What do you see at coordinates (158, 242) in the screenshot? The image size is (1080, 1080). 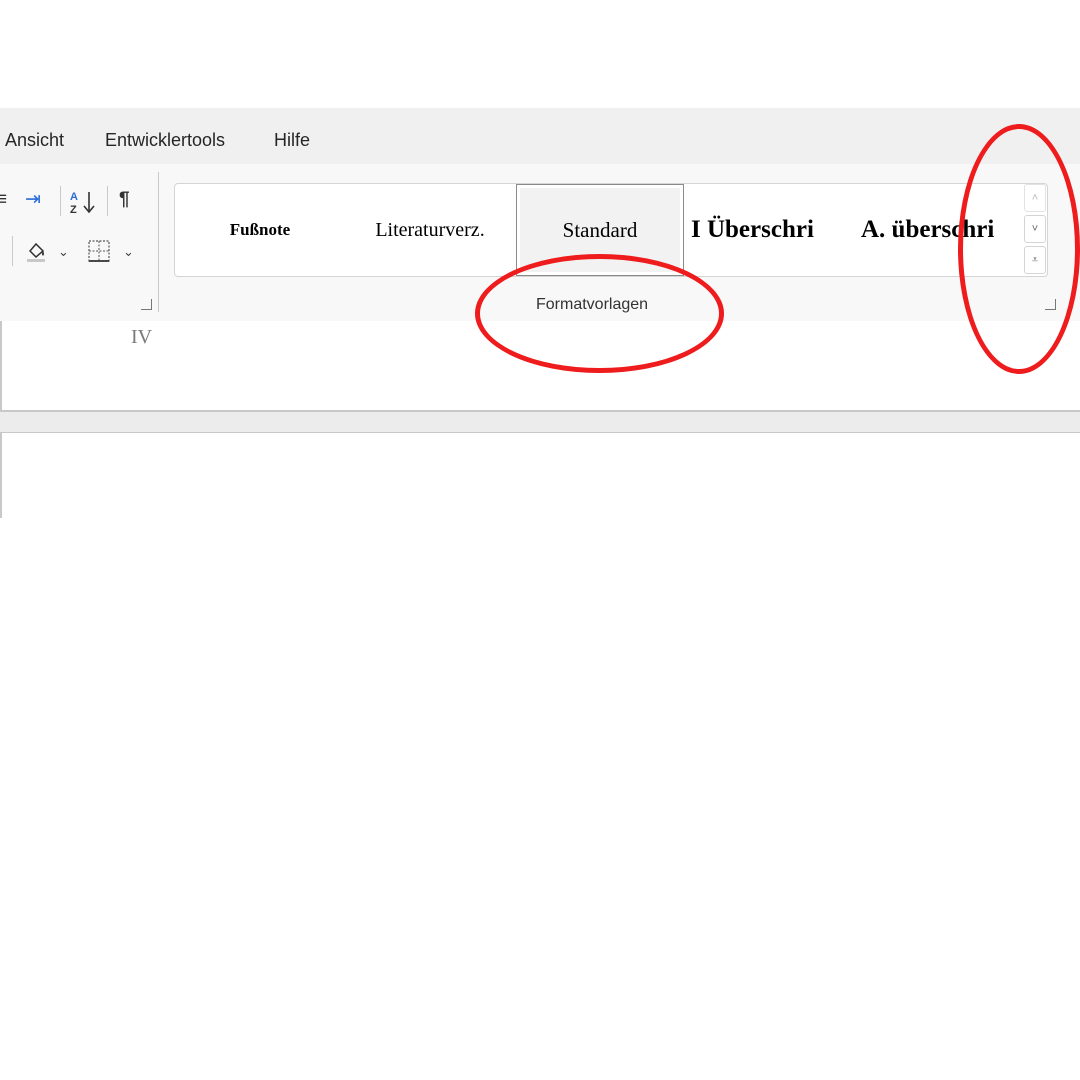 I see `group-separator` at bounding box center [158, 242].